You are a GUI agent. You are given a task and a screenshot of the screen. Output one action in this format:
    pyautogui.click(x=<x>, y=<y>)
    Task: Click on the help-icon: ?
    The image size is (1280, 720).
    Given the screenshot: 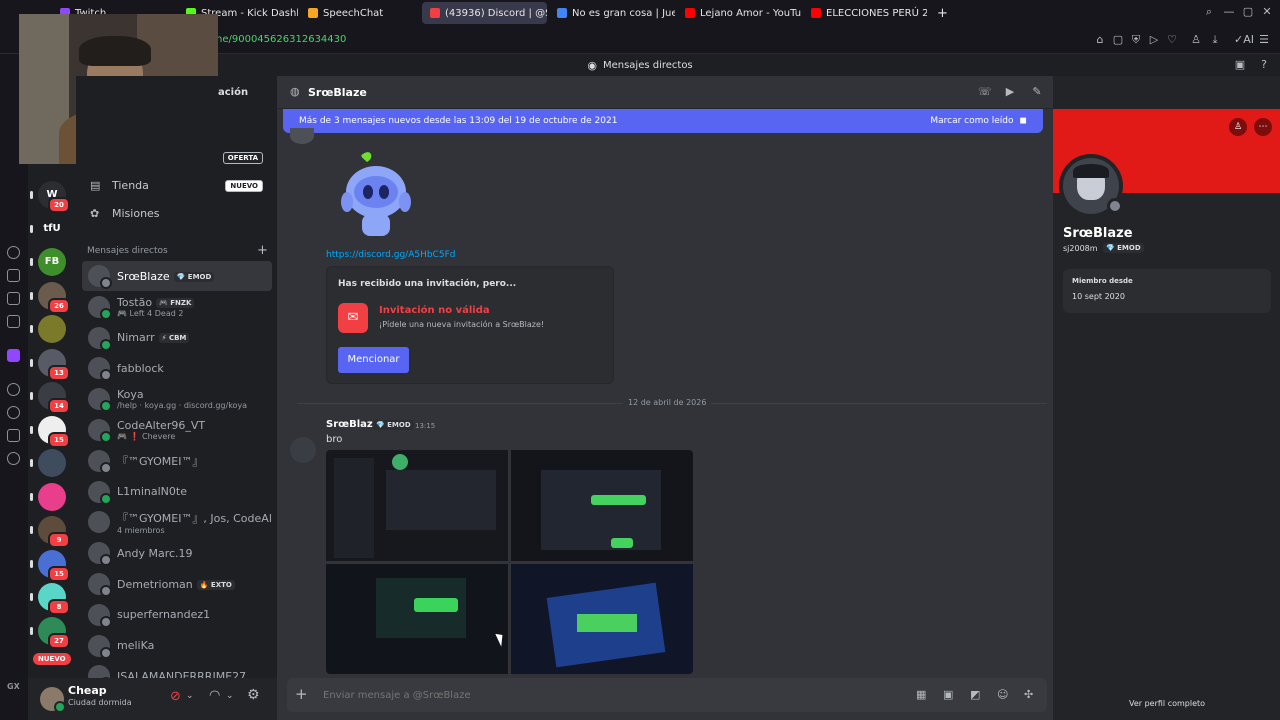 What is the action you would take?
    pyautogui.click(x=1264, y=65)
    